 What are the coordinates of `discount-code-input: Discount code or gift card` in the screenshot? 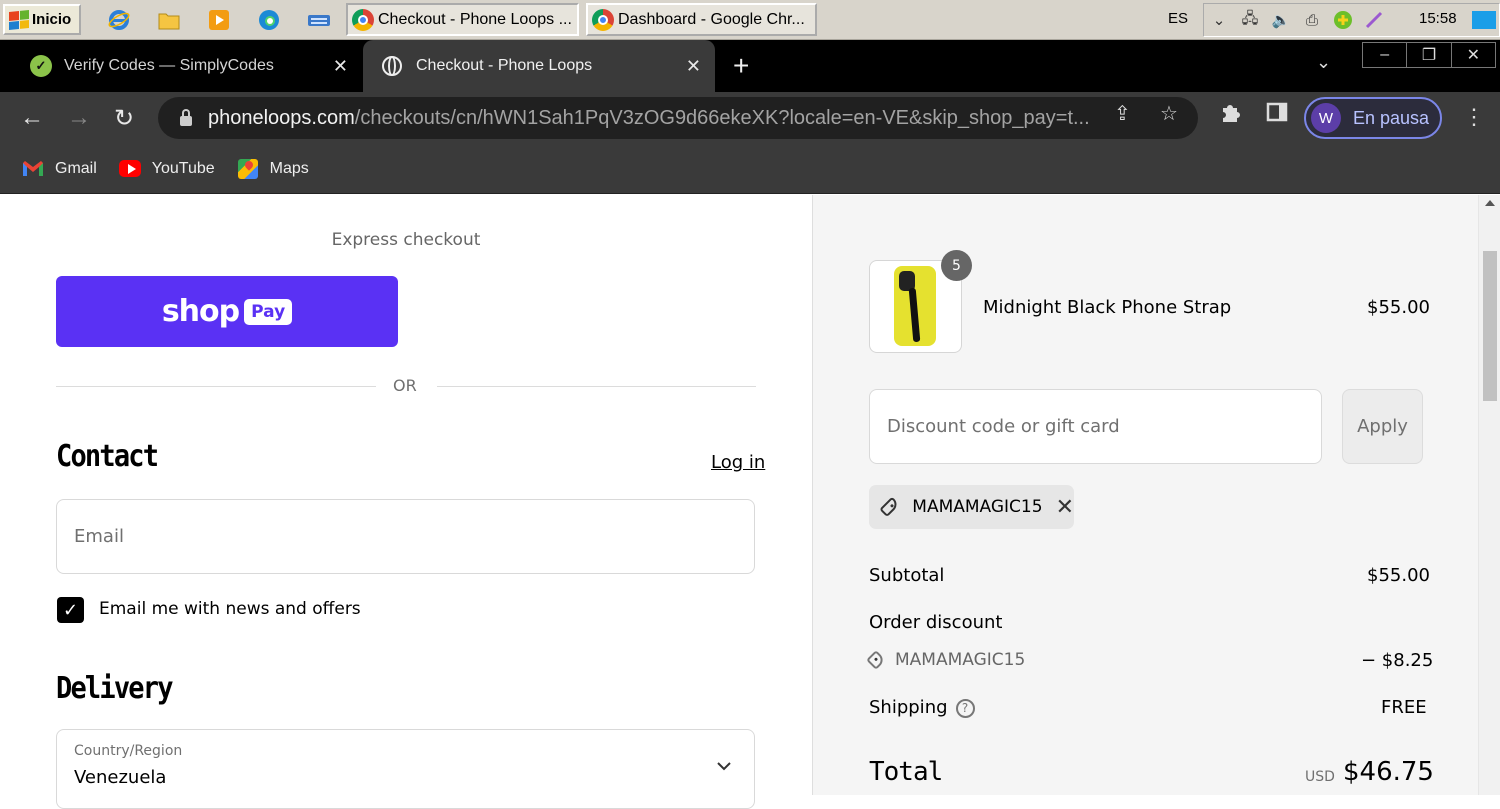 It's located at (1095, 426).